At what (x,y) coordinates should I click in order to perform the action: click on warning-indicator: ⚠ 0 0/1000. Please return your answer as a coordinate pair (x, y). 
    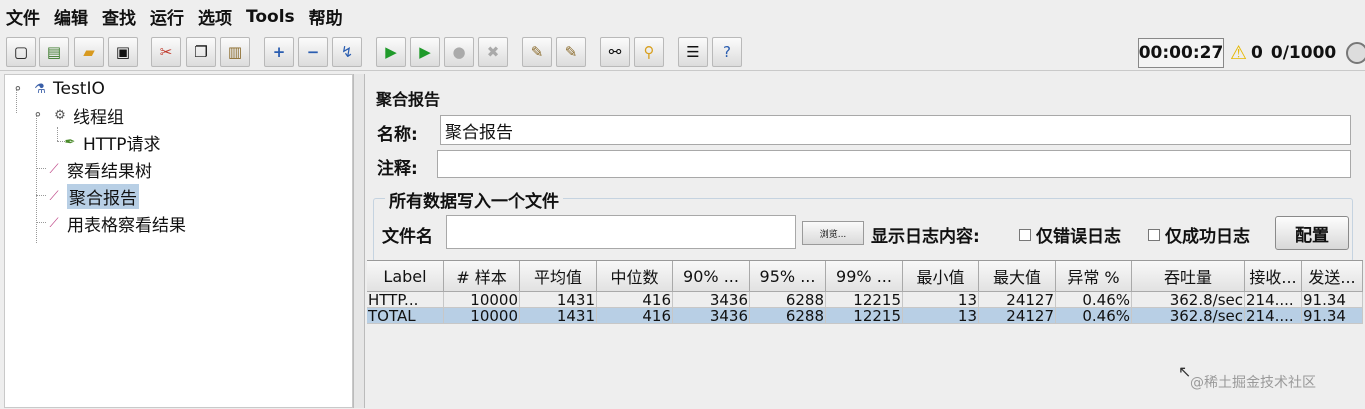
    Looking at the image, I should click on (1283, 53).